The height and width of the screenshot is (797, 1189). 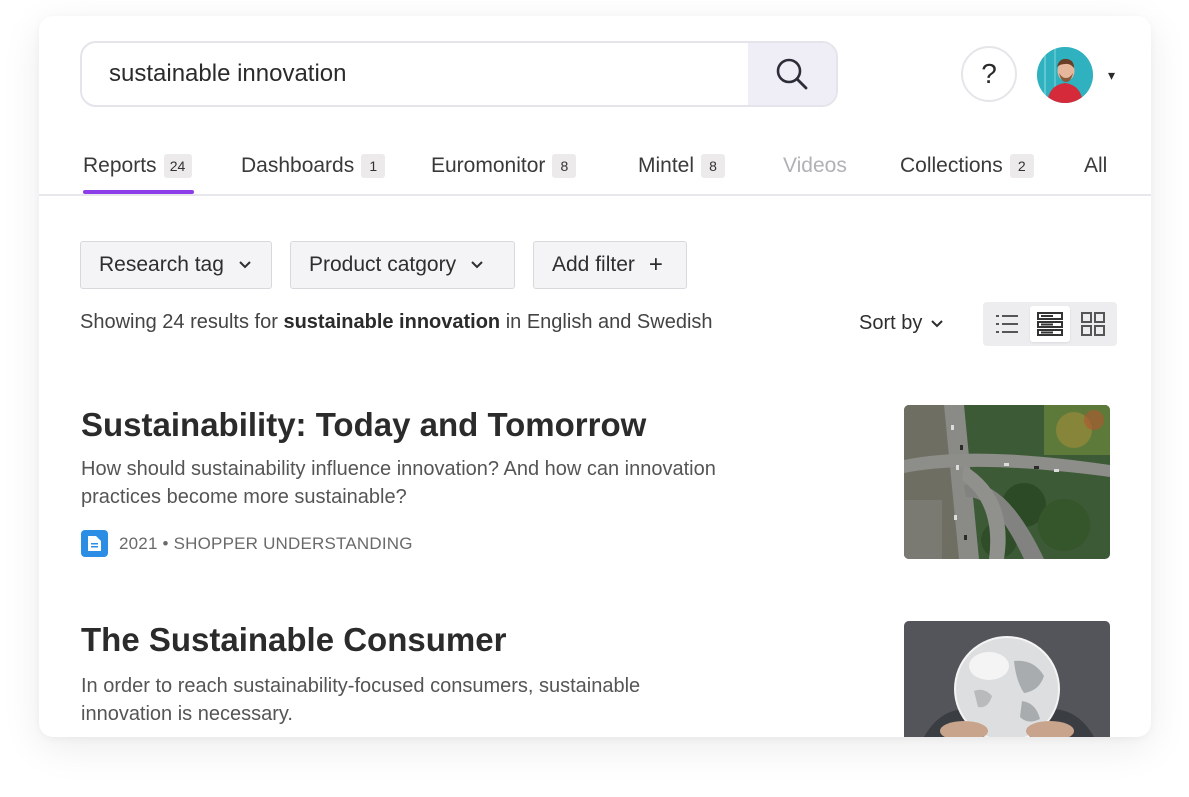 I want to click on tab-label: Reports, so click(x=120, y=165).